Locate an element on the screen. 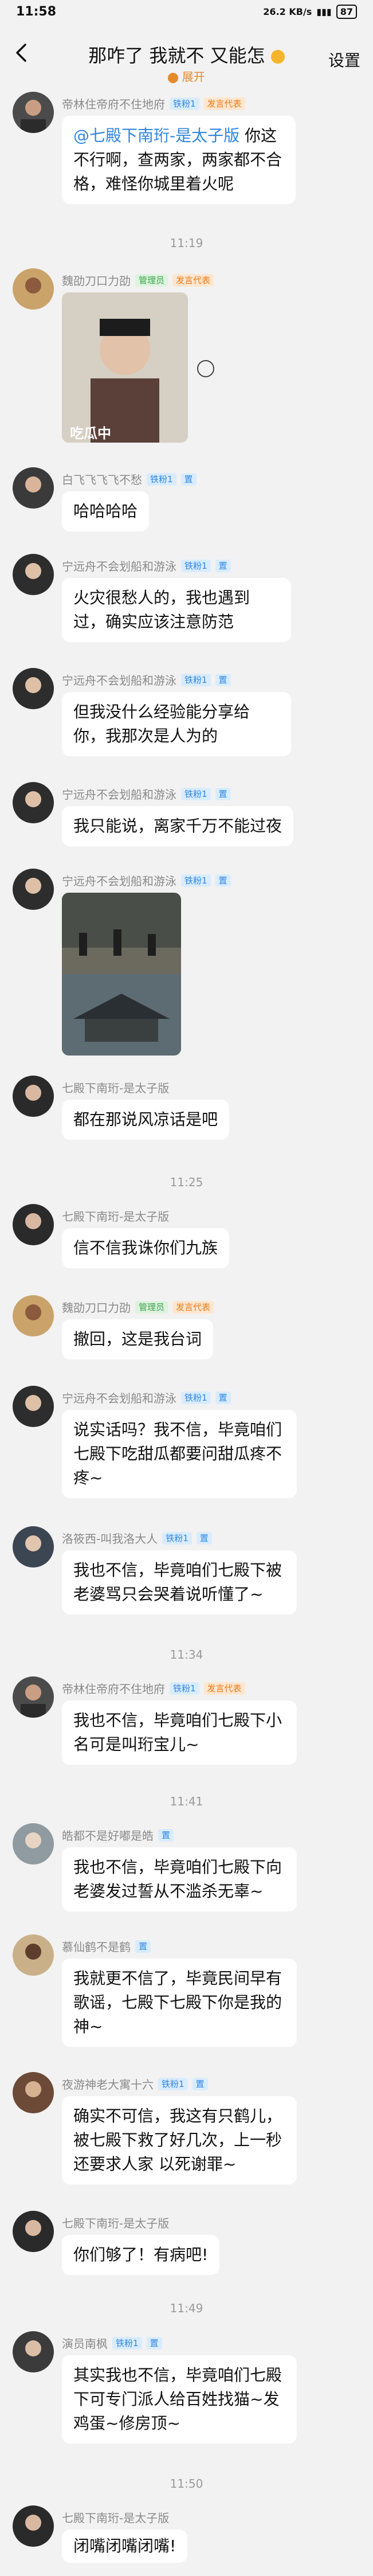 This screenshot has height=2576, width=373. message-bubble: 确实不可信，我这有只鹤儿，被七殿下救了好几次，上一秒还要求人家 以死谢罪~ is located at coordinates (179, 2140).